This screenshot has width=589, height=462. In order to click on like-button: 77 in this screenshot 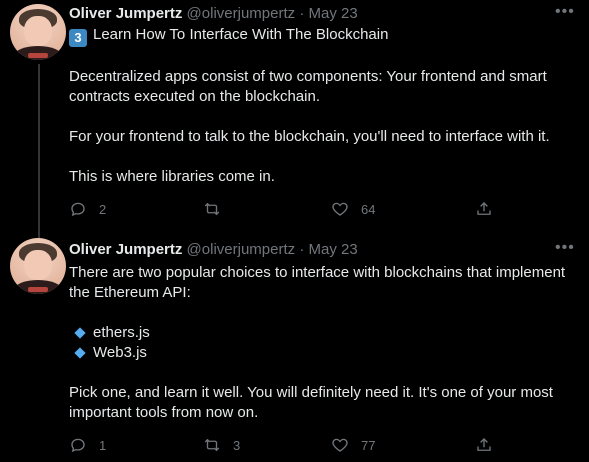, I will do `click(353, 445)`.